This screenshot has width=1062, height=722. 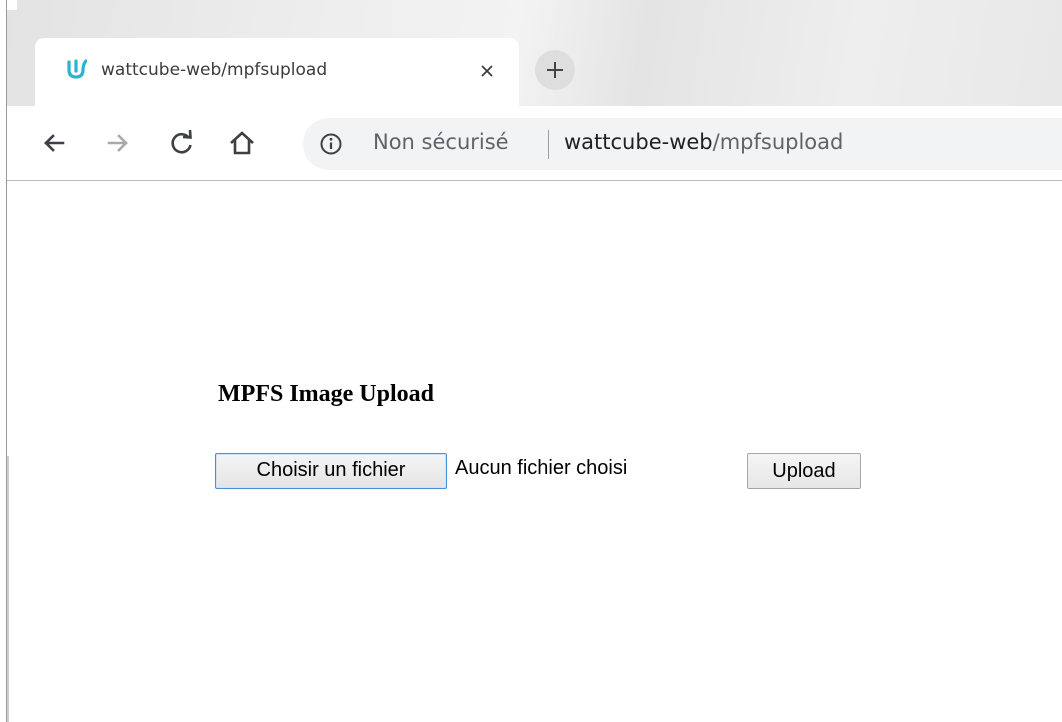 What do you see at coordinates (8, 589) in the screenshot?
I see `window-edge-shadow` at bounding box center [8, 589].